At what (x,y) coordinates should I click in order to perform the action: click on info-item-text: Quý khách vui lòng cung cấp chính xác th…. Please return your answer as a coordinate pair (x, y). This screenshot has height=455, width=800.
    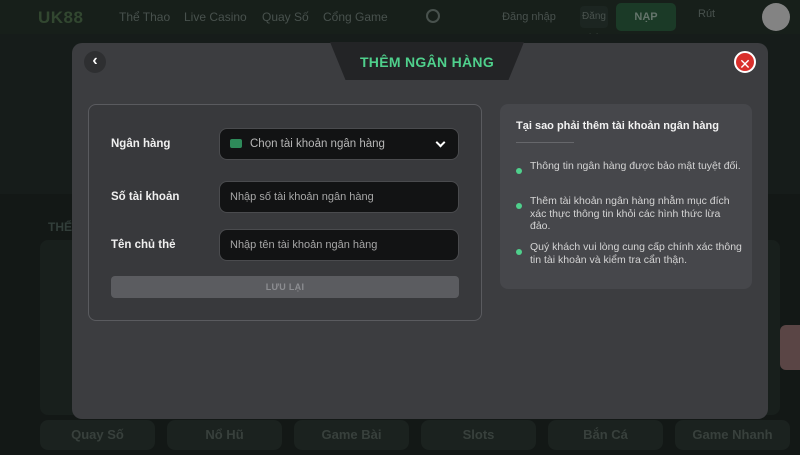
    Looking at the image, I should click on (636, 253).